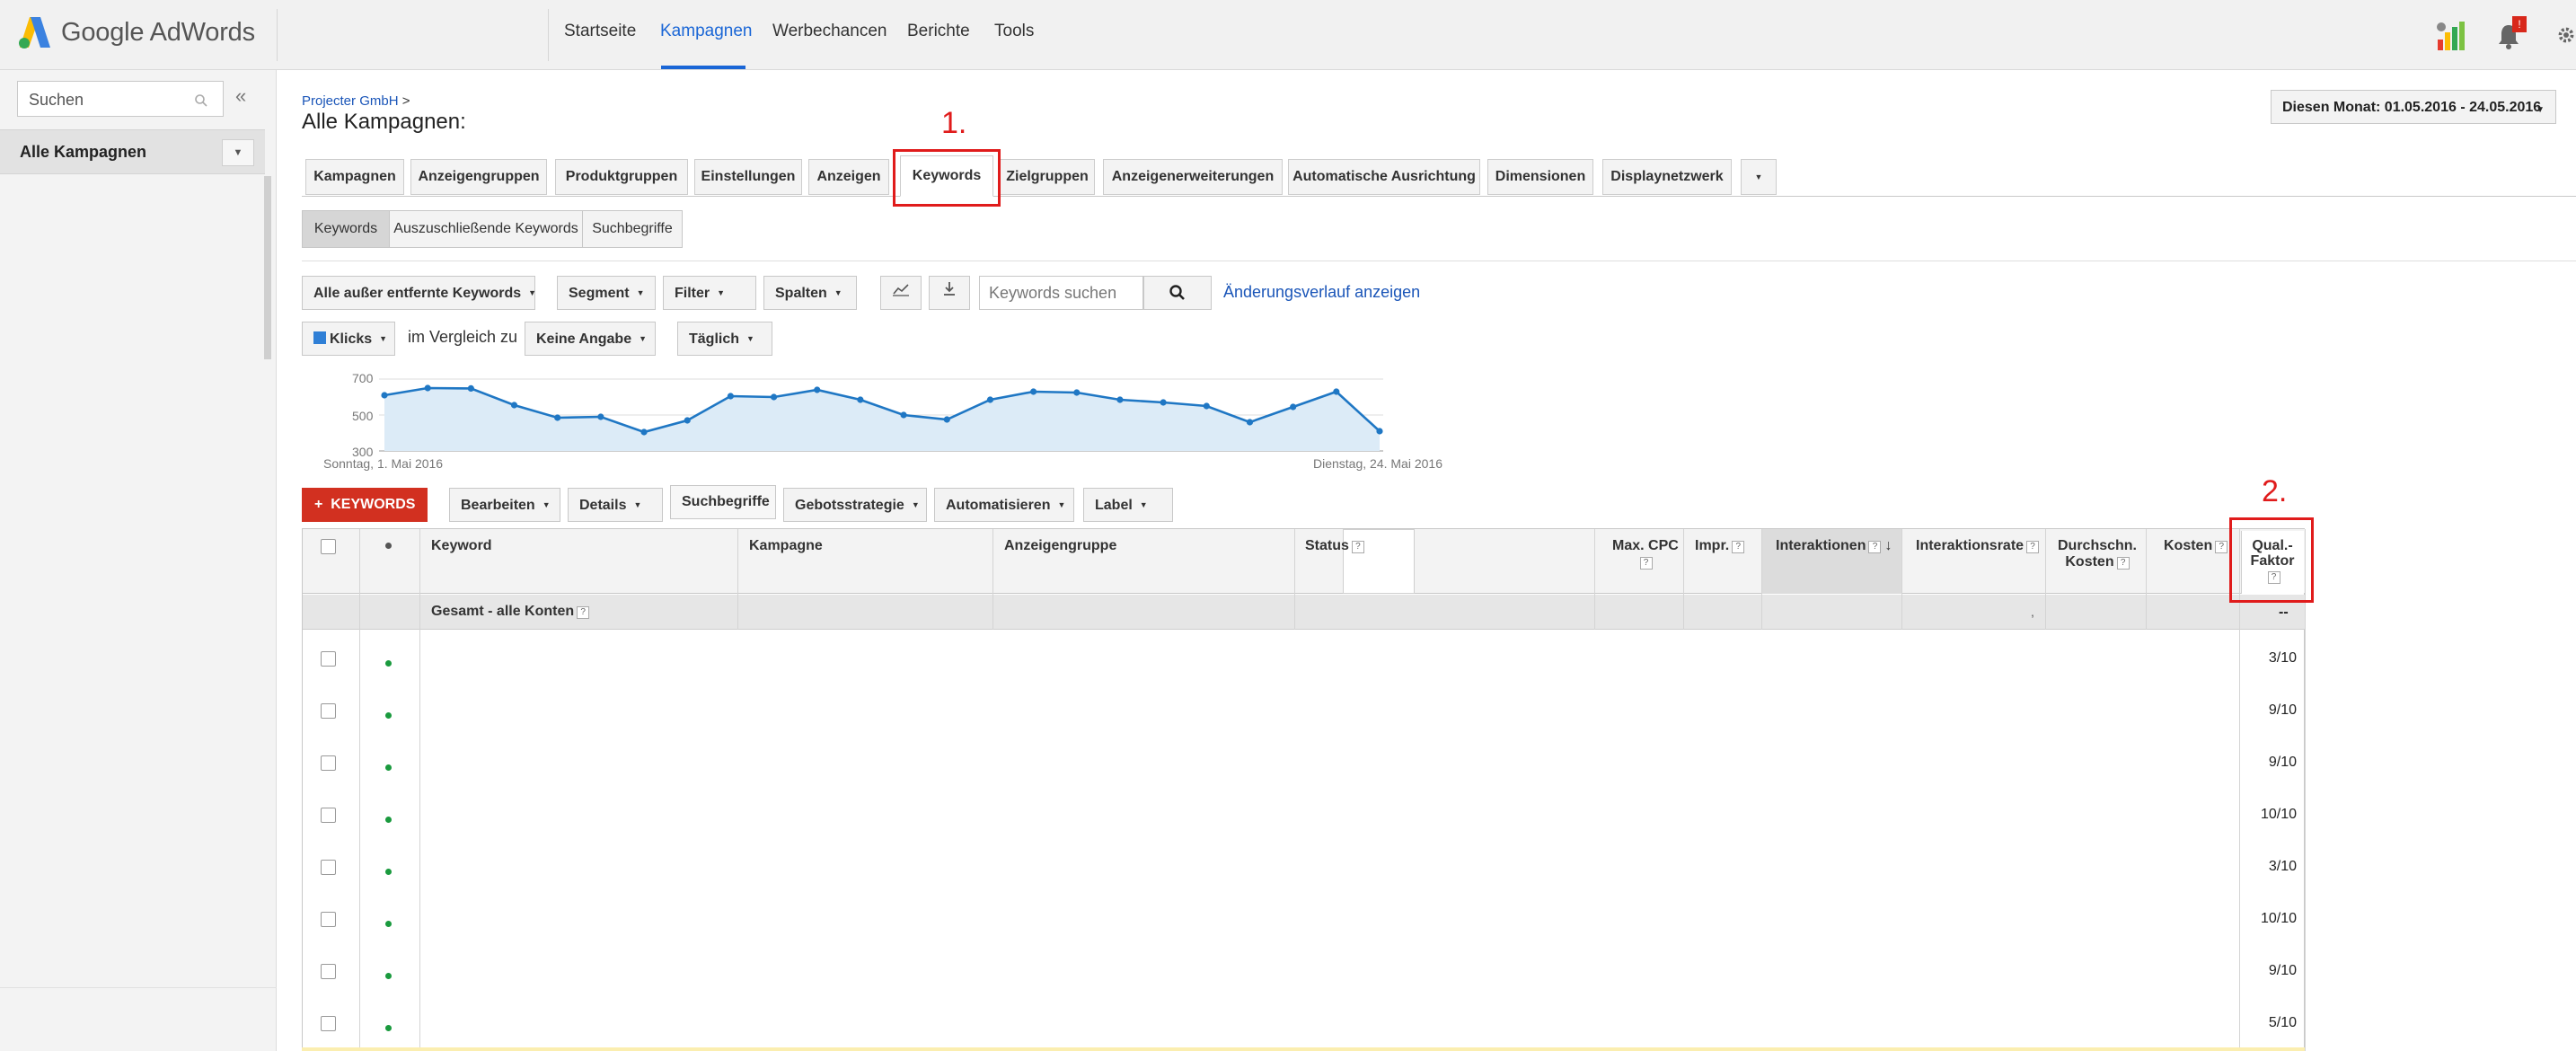 This screenshot has height=1051, width=2576. What do you see at coordinates (829, 31) in the screenshot?
I see `nav-werbechancen: Werbechancen` at bounding box center [829, 31].